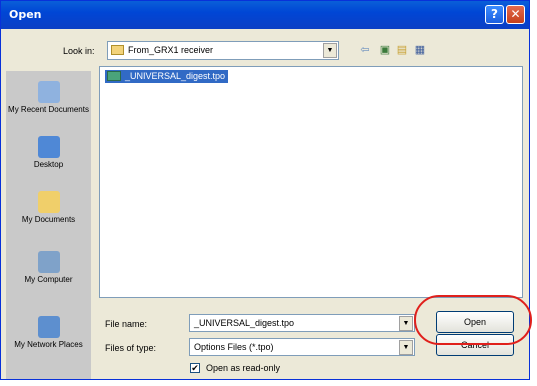  I want to click on place-my-computer: My Computer, so click(48, 268).